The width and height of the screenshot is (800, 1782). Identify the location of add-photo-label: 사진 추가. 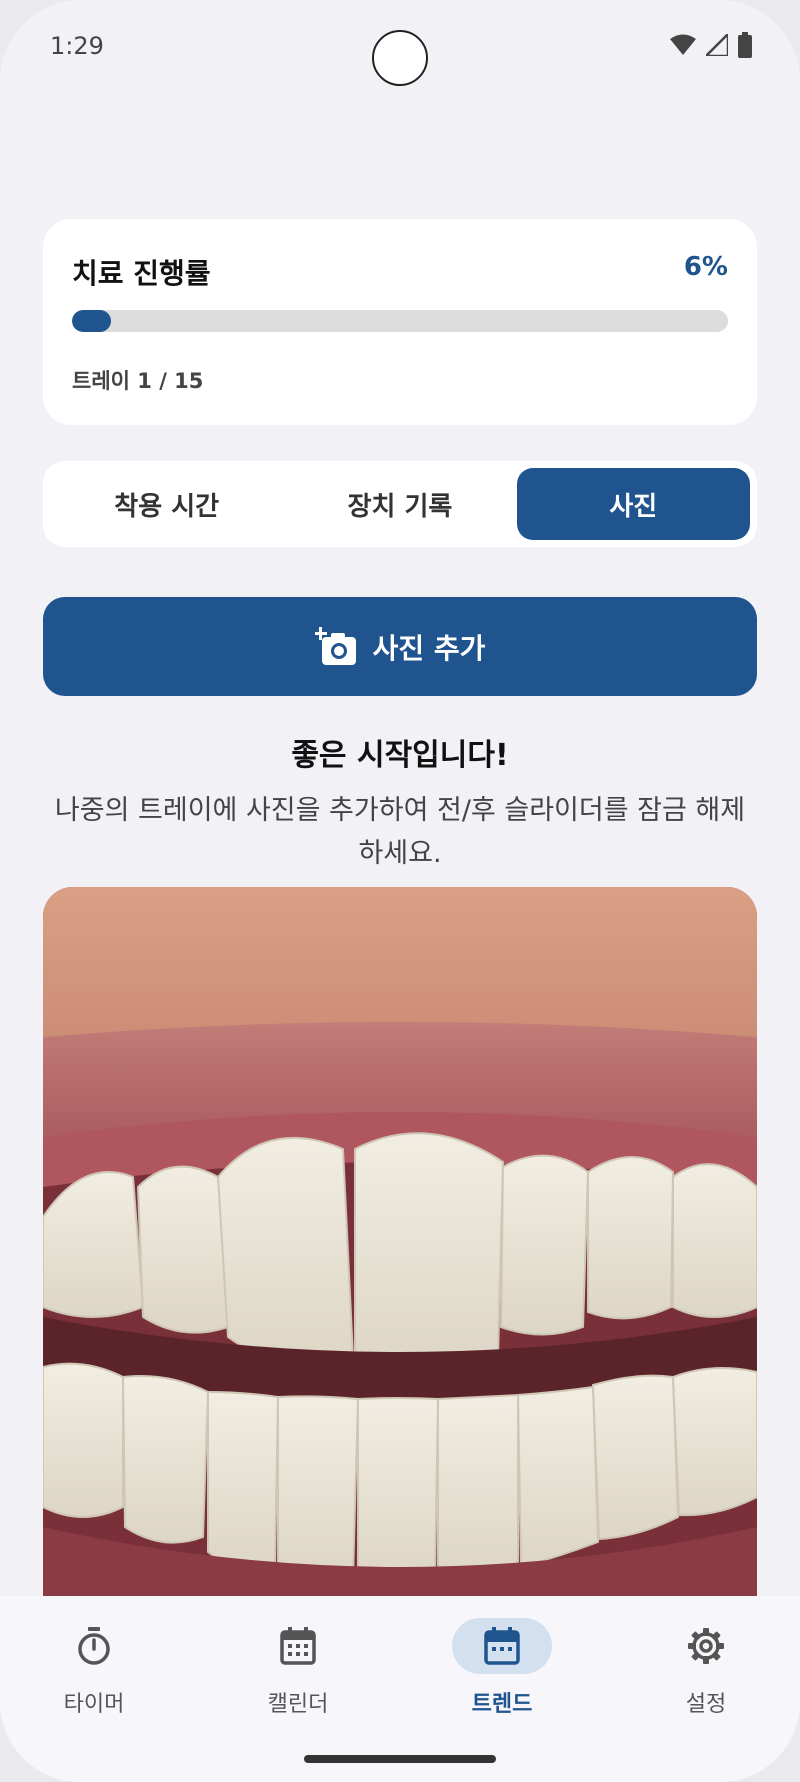
(429, 648).